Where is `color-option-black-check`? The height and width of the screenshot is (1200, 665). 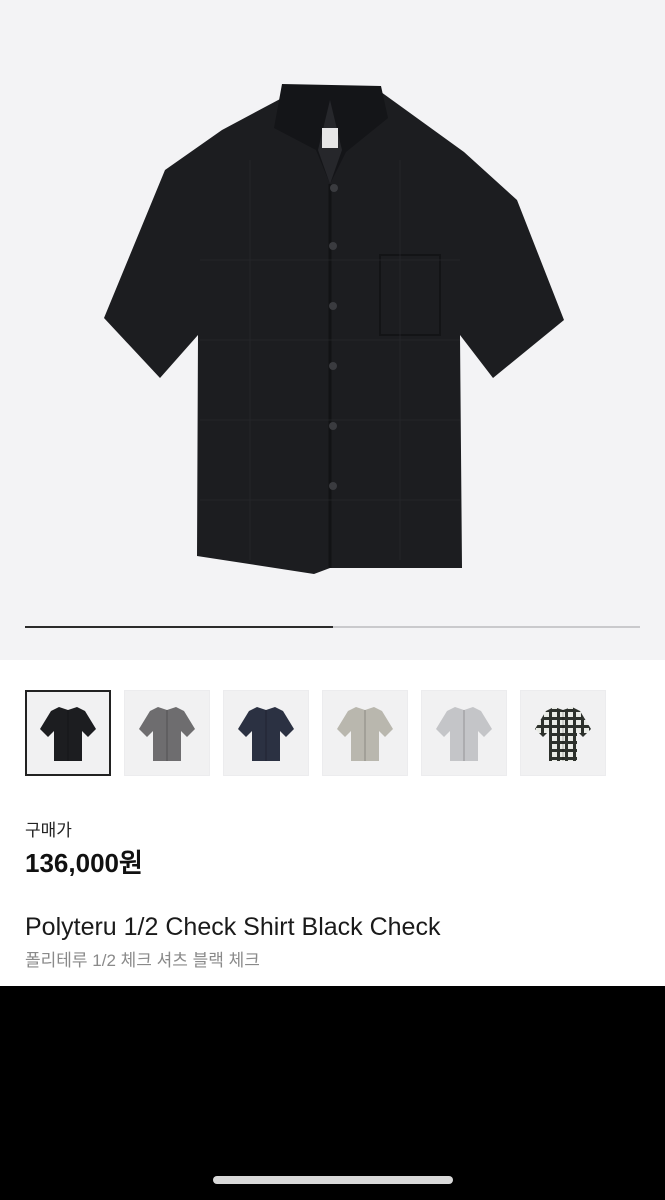 color-option-black-check is located at coordinates (68, 733).